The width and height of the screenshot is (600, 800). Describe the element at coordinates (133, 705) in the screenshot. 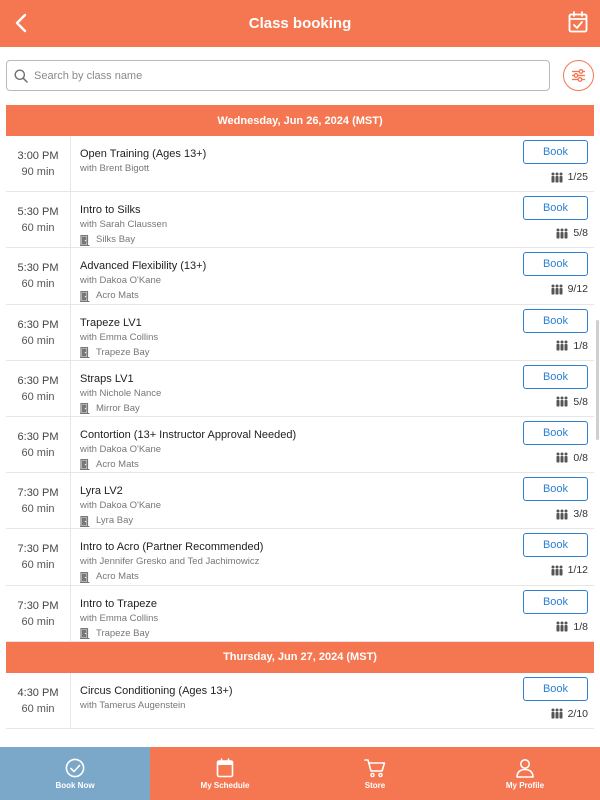

I see `class-instructor: with Tamerus Augenstein` at that location.